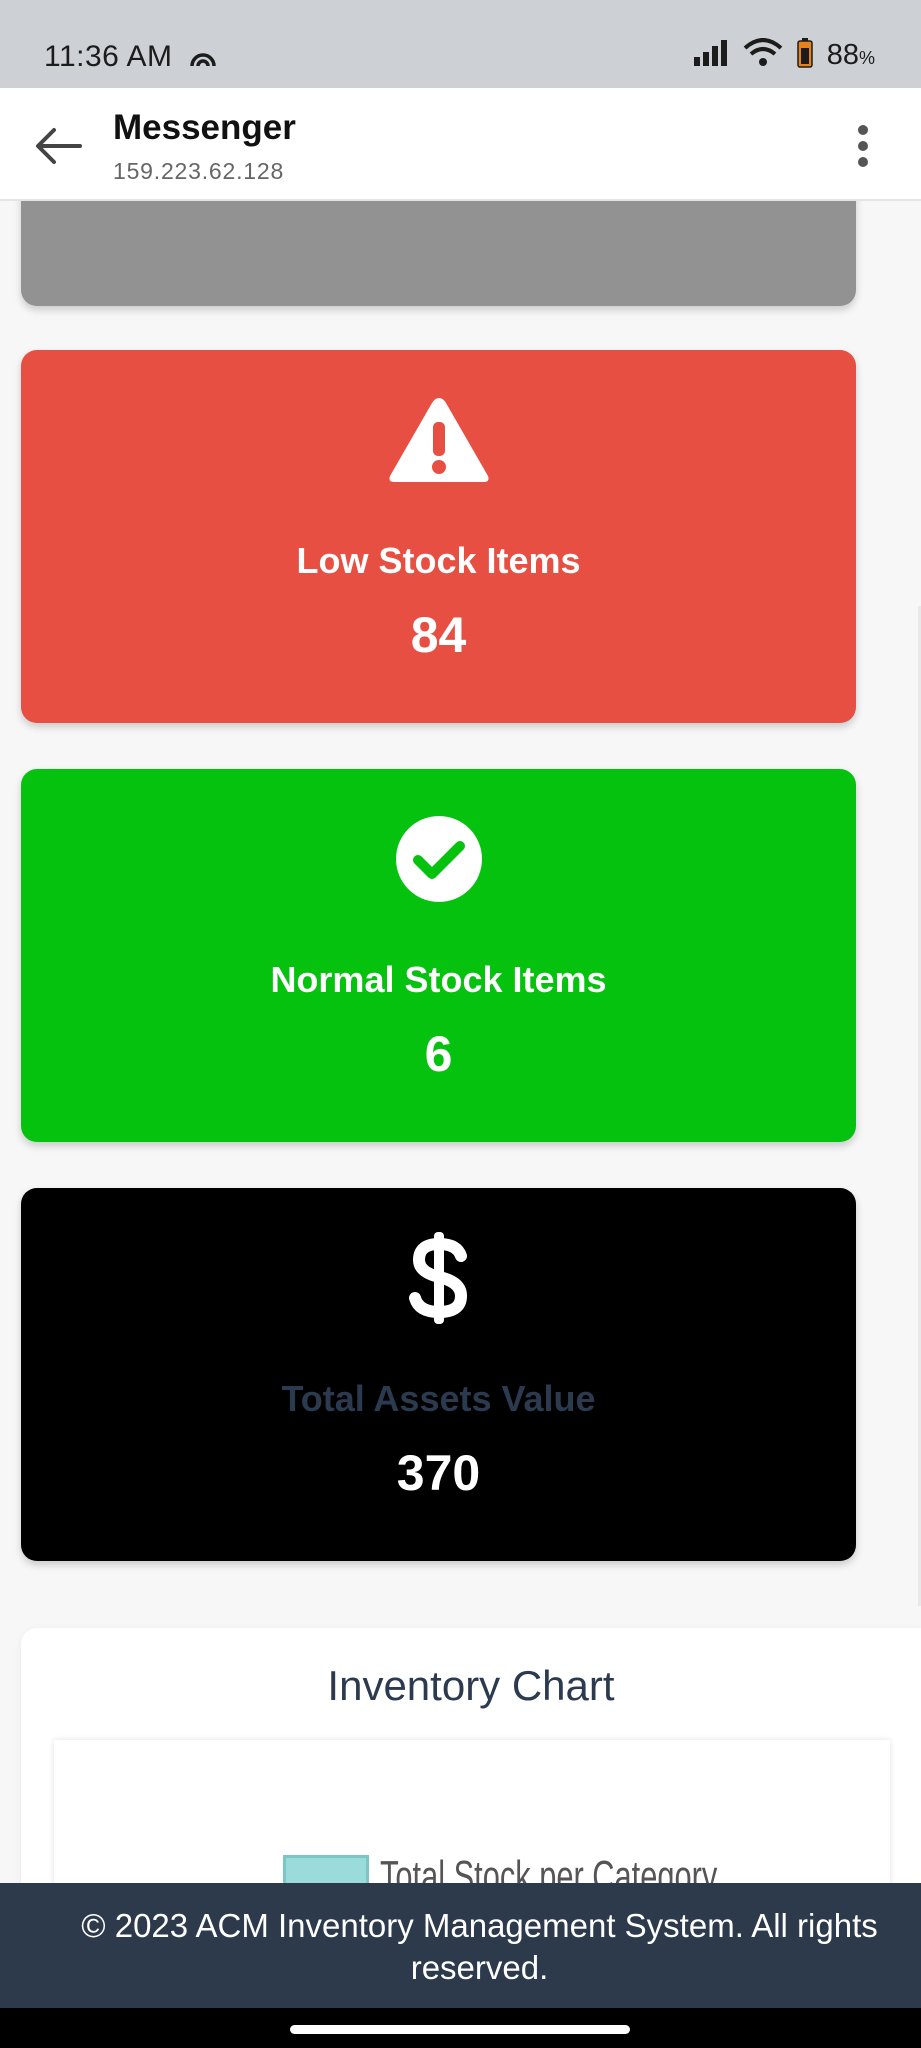  I want to click on check-circle-icon, so click(438, 859).